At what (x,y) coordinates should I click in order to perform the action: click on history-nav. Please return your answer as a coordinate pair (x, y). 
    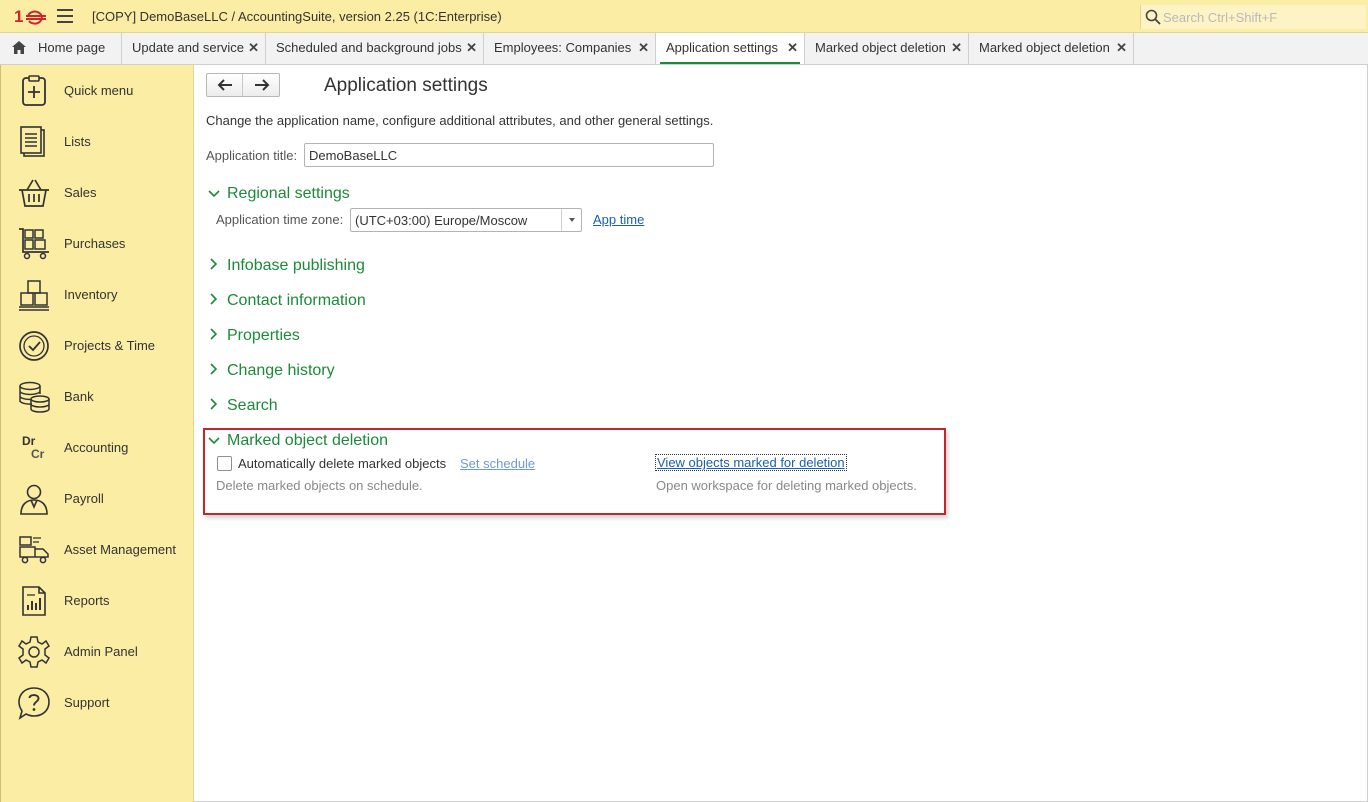
    Looking at the image, I should click on (243, 85).